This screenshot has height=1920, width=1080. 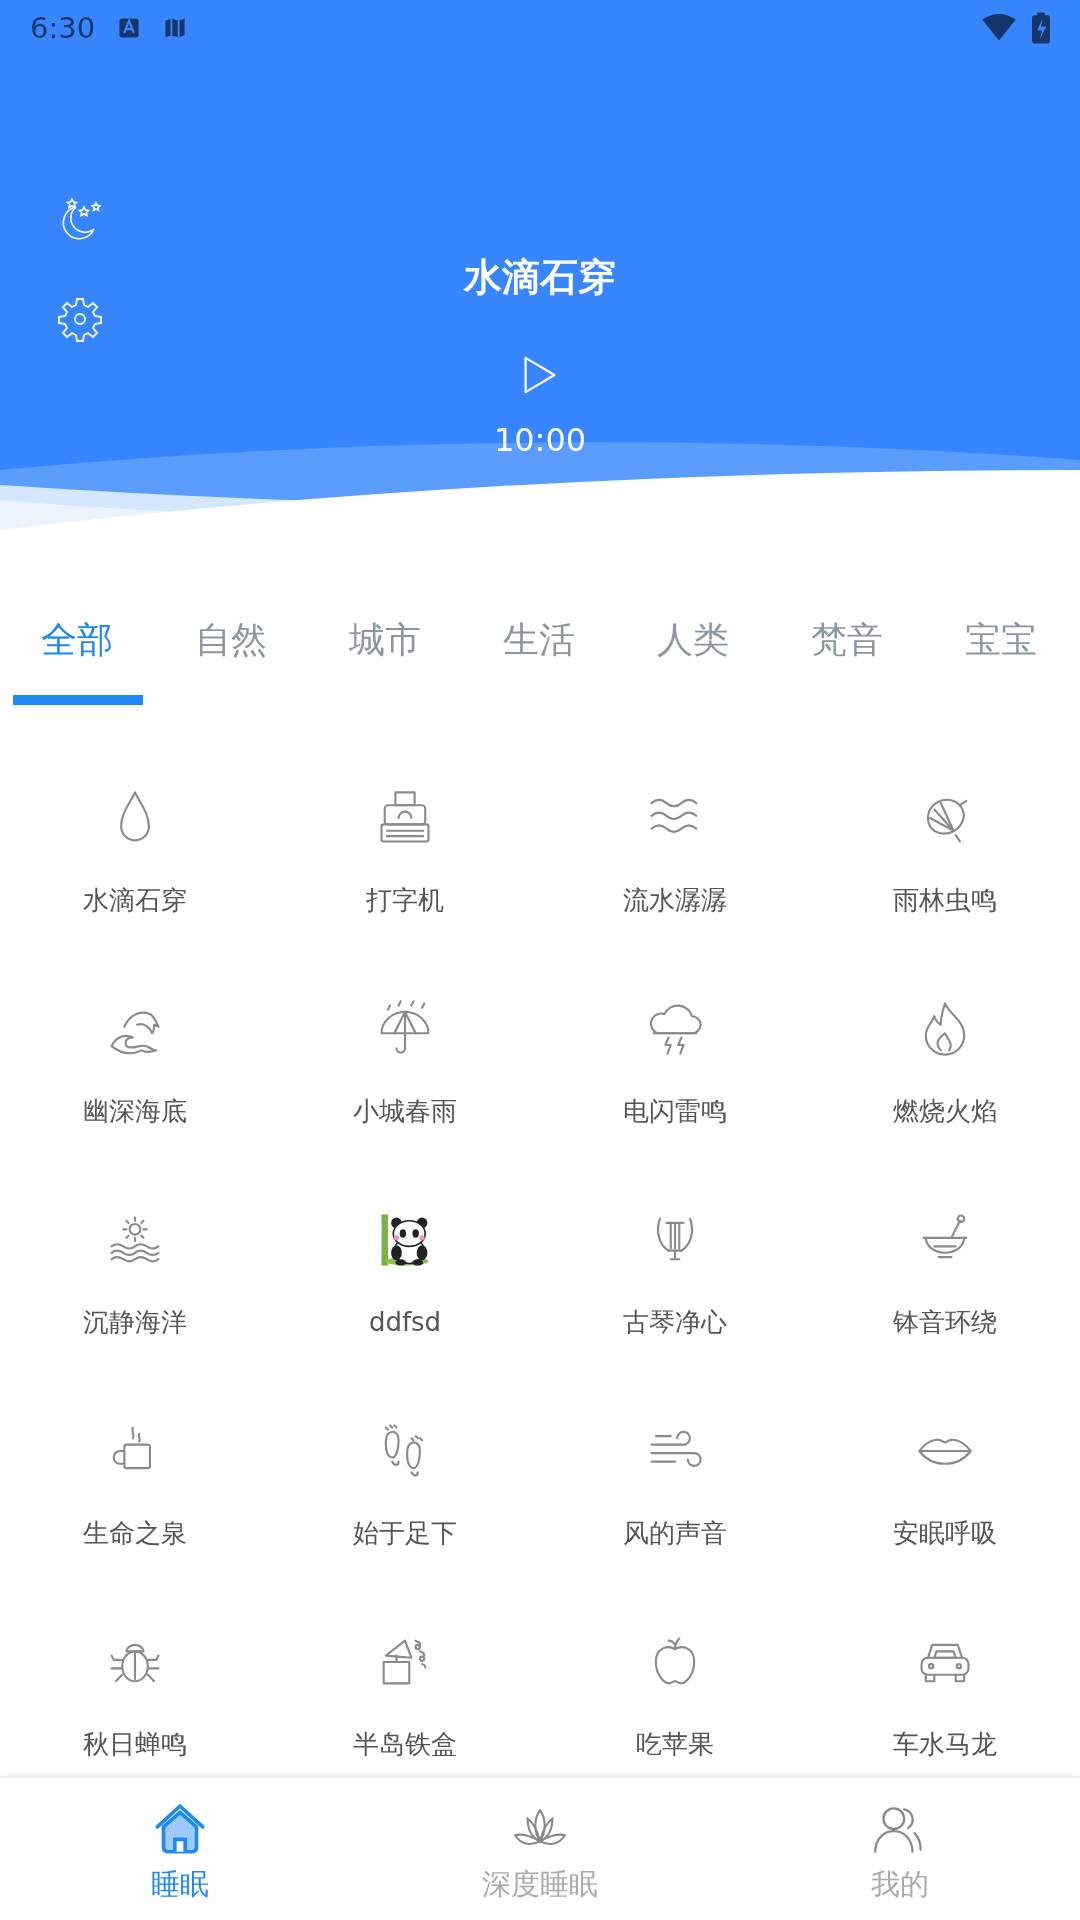 What do you see at coordinates (180, 1849) in the screenshot?
I see `nav-tab: 睡眠` at bounding box center [180, 1849].